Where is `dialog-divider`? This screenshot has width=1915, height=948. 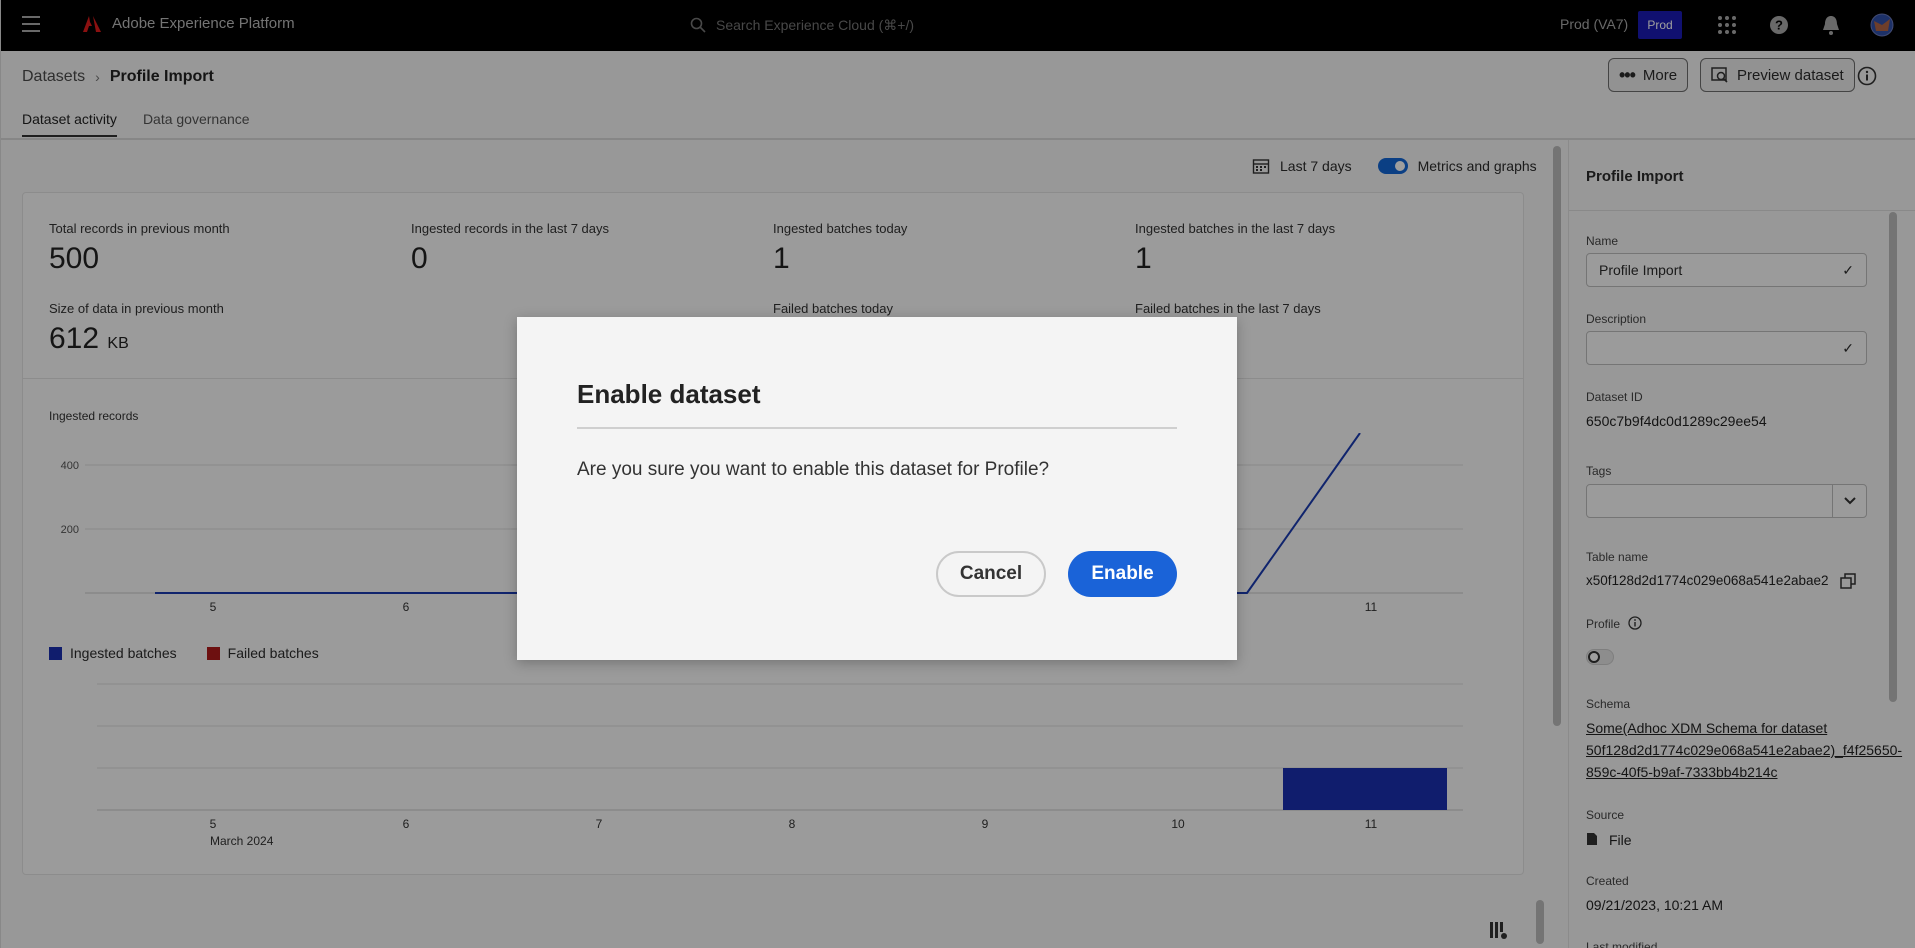
dialog-divider is located at coordinates (877, 428).